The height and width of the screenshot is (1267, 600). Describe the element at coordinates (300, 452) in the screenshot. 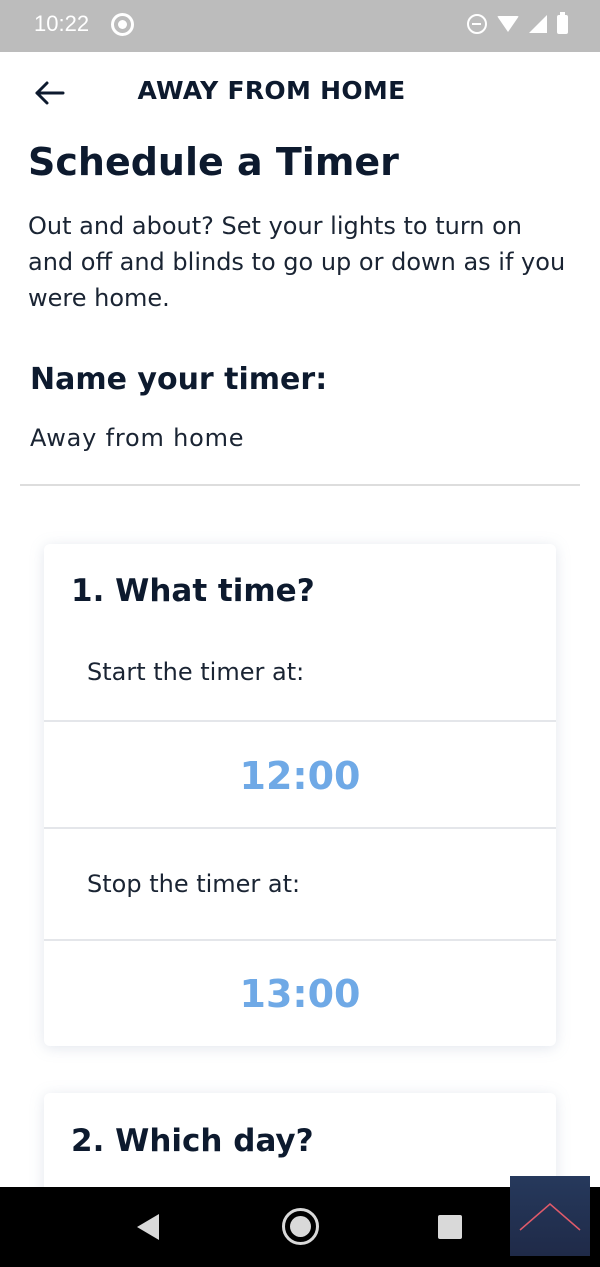

I see `timer-name-input` at that location.